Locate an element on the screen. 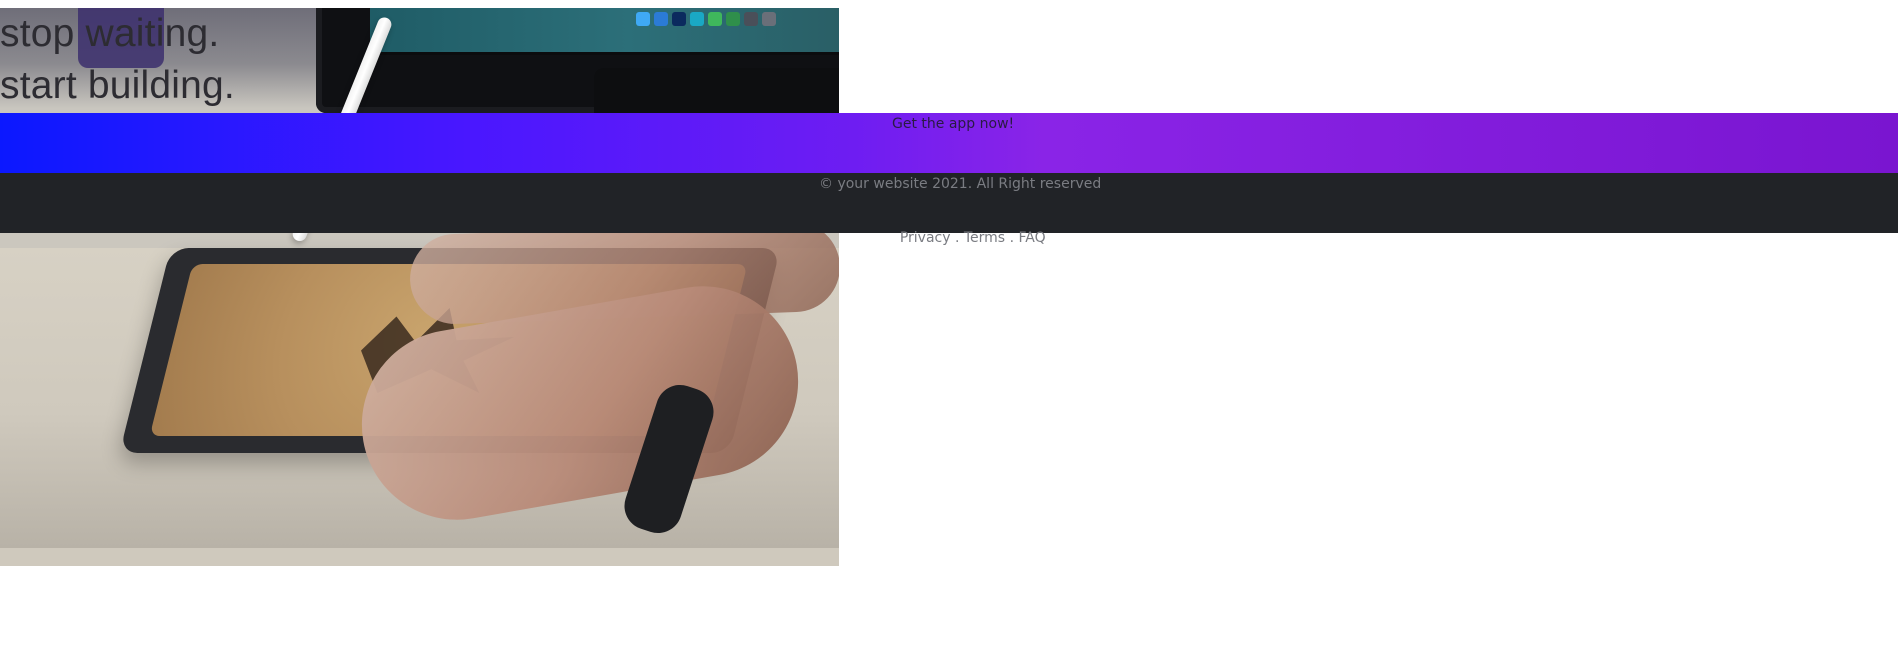 Image resolution: width=1898 pixels, height=667 pixels. get-app-link: Get the app now! is located at coordinates (953, 124).